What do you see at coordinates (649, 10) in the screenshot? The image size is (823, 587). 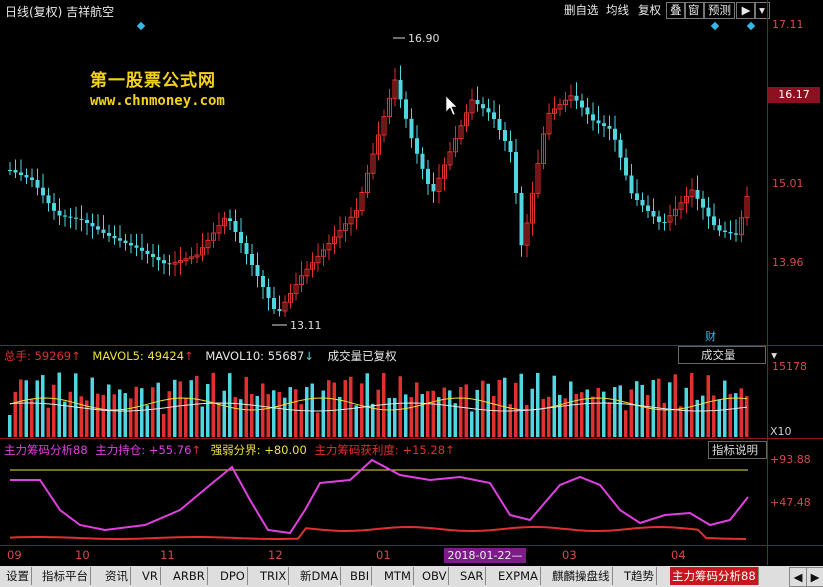 I see `adjust-price-button: 复权` at bounding box center [649, 10].